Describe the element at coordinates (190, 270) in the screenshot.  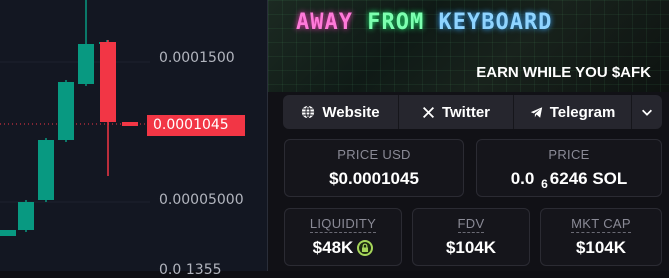
I see `price-axis-label: 0.0 1355` at that location.